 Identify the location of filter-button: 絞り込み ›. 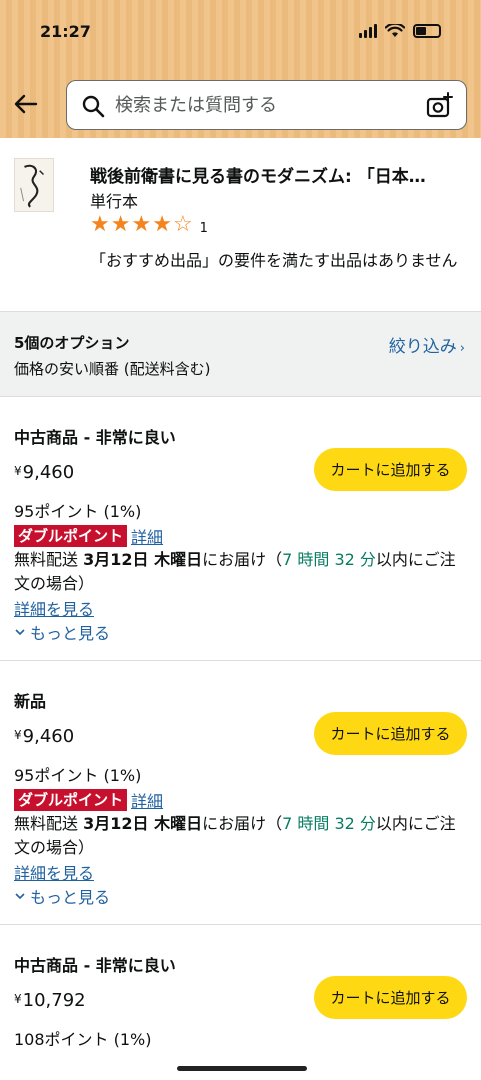
(427, 344).